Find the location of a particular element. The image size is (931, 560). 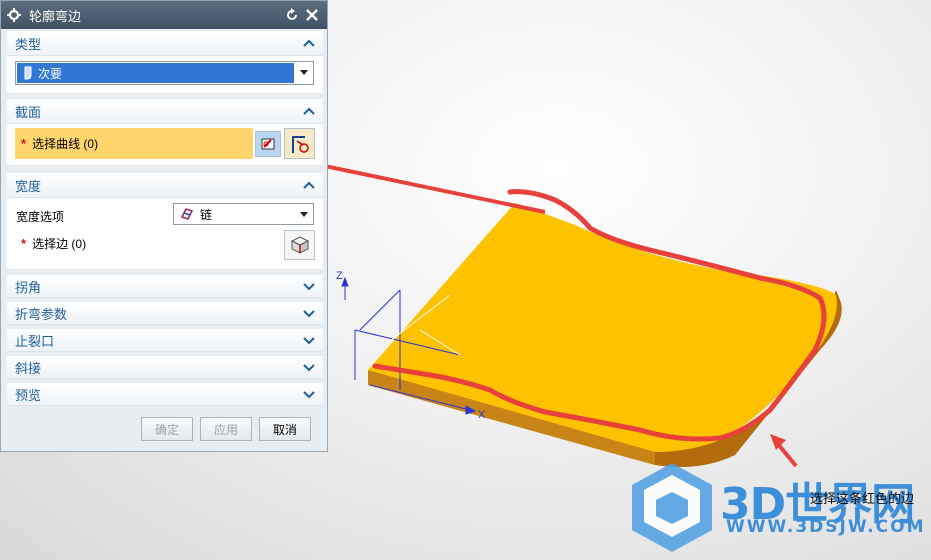

width-section-label: 宽度 is located at coordinates (28, 186).